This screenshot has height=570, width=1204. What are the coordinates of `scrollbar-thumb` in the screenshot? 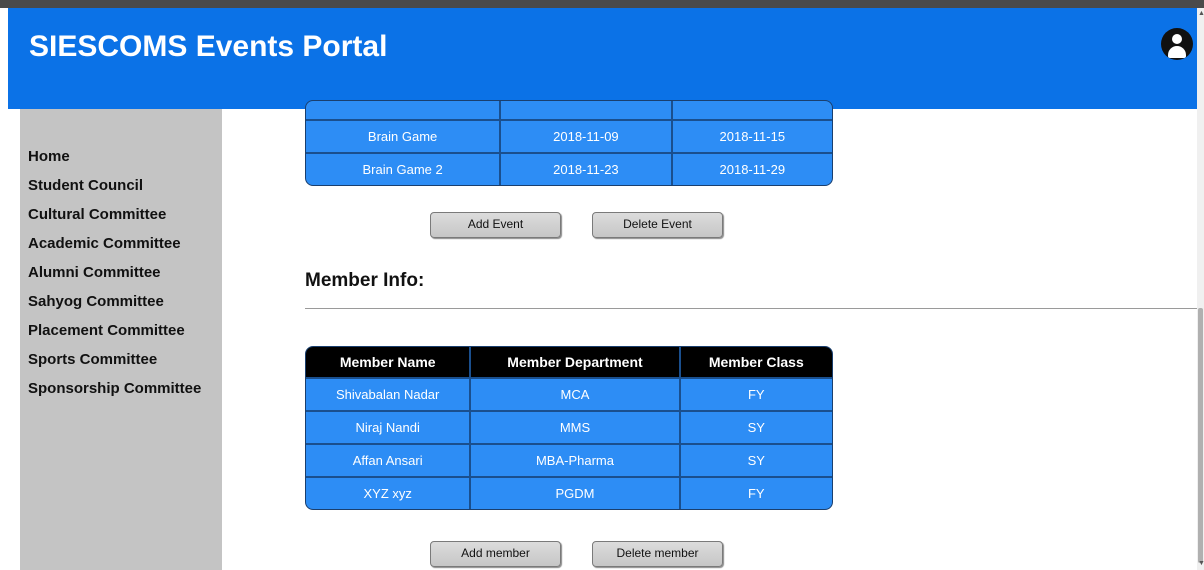 It's located at (1200, 435).